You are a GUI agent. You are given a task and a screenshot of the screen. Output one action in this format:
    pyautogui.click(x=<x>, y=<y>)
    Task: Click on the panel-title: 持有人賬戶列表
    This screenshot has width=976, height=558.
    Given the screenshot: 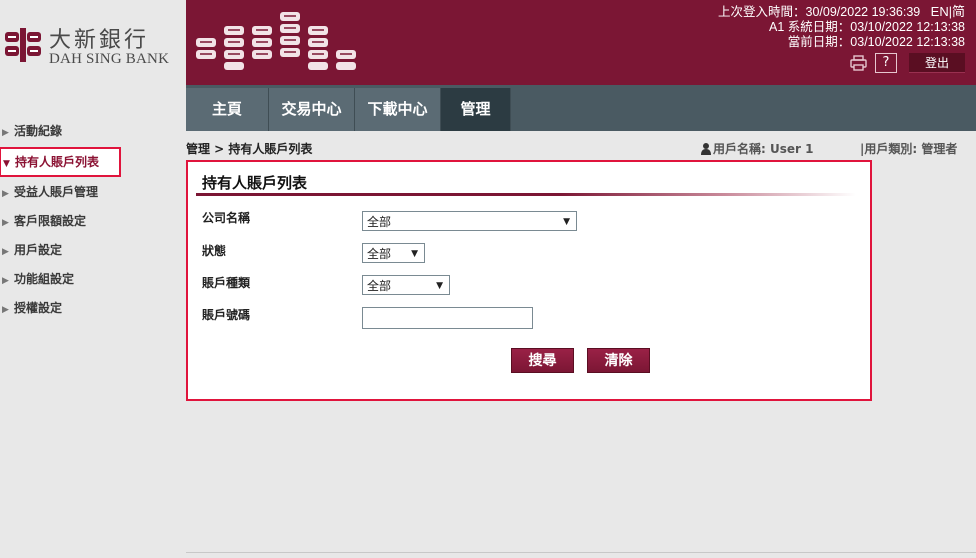 What is the action you would take?
    pyautogui.click(x=255, y=183)
    